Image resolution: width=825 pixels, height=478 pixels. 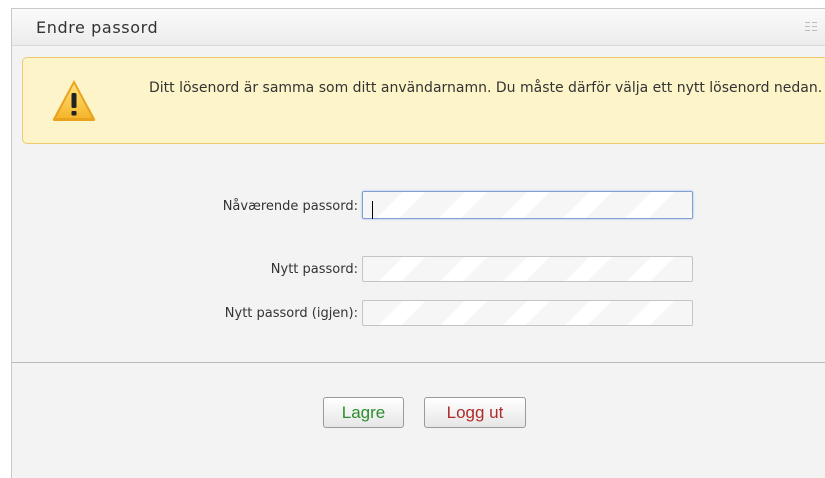 What do you see at coordinates (418, 27) in the screenshot?
I see `panel-header: Endre passord` at bounding box center [418, 27].